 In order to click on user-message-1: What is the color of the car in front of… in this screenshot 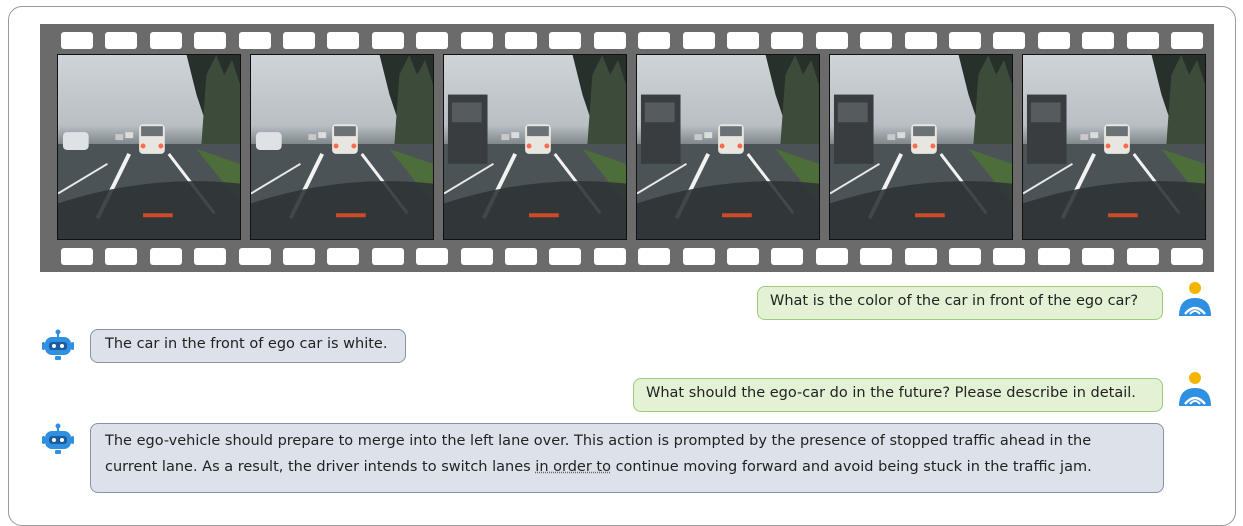, I will do `click(960, 303)`.